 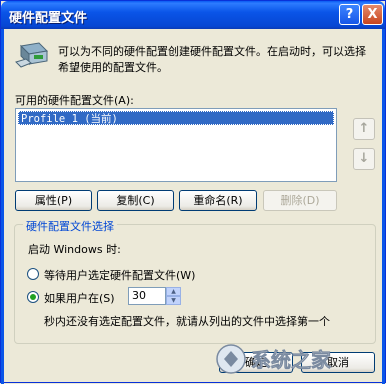 I want to click on startup-label: 启动 Windows 时:, so click(x=74, y=249).